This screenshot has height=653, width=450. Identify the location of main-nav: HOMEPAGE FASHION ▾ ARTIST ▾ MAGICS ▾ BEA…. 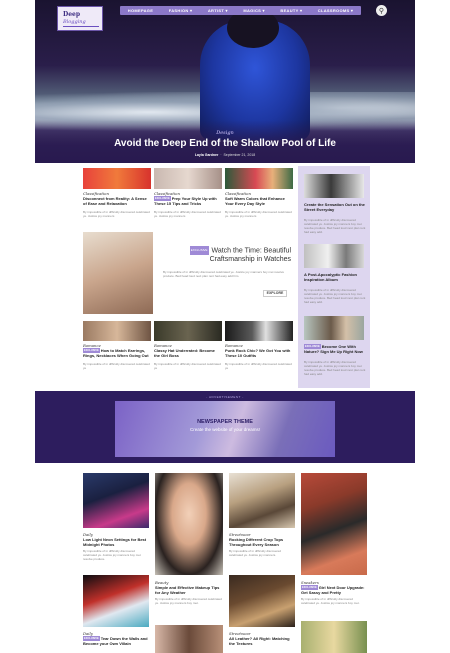
(240, 10).